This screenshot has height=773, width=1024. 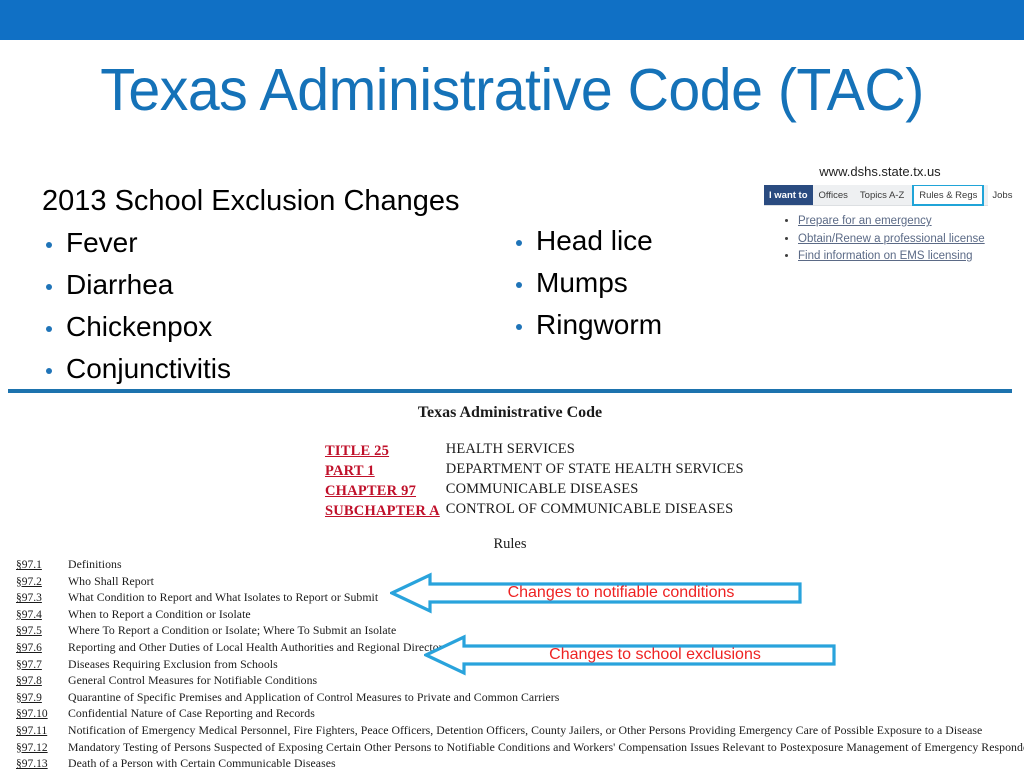 What do you see at coordinates (880, 171) in the screenshot?
I see `website-url-caption: www.dshs.state.tx.us` at bounding box center [880, 171].